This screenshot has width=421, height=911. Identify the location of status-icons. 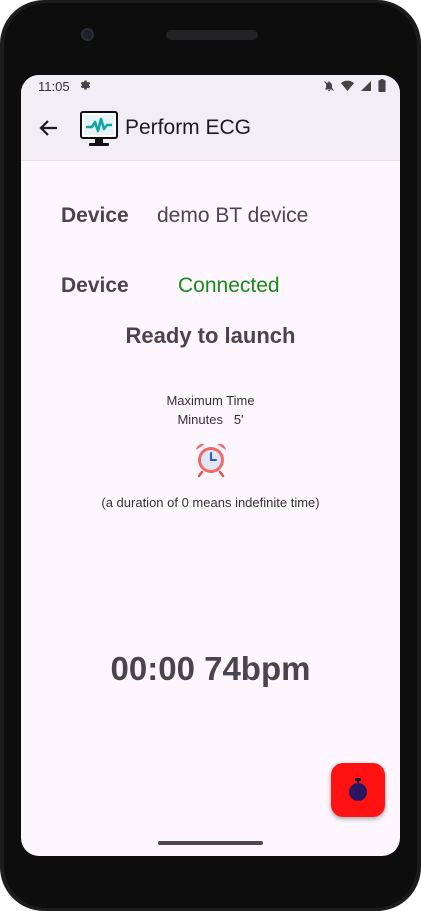
(354, 85).